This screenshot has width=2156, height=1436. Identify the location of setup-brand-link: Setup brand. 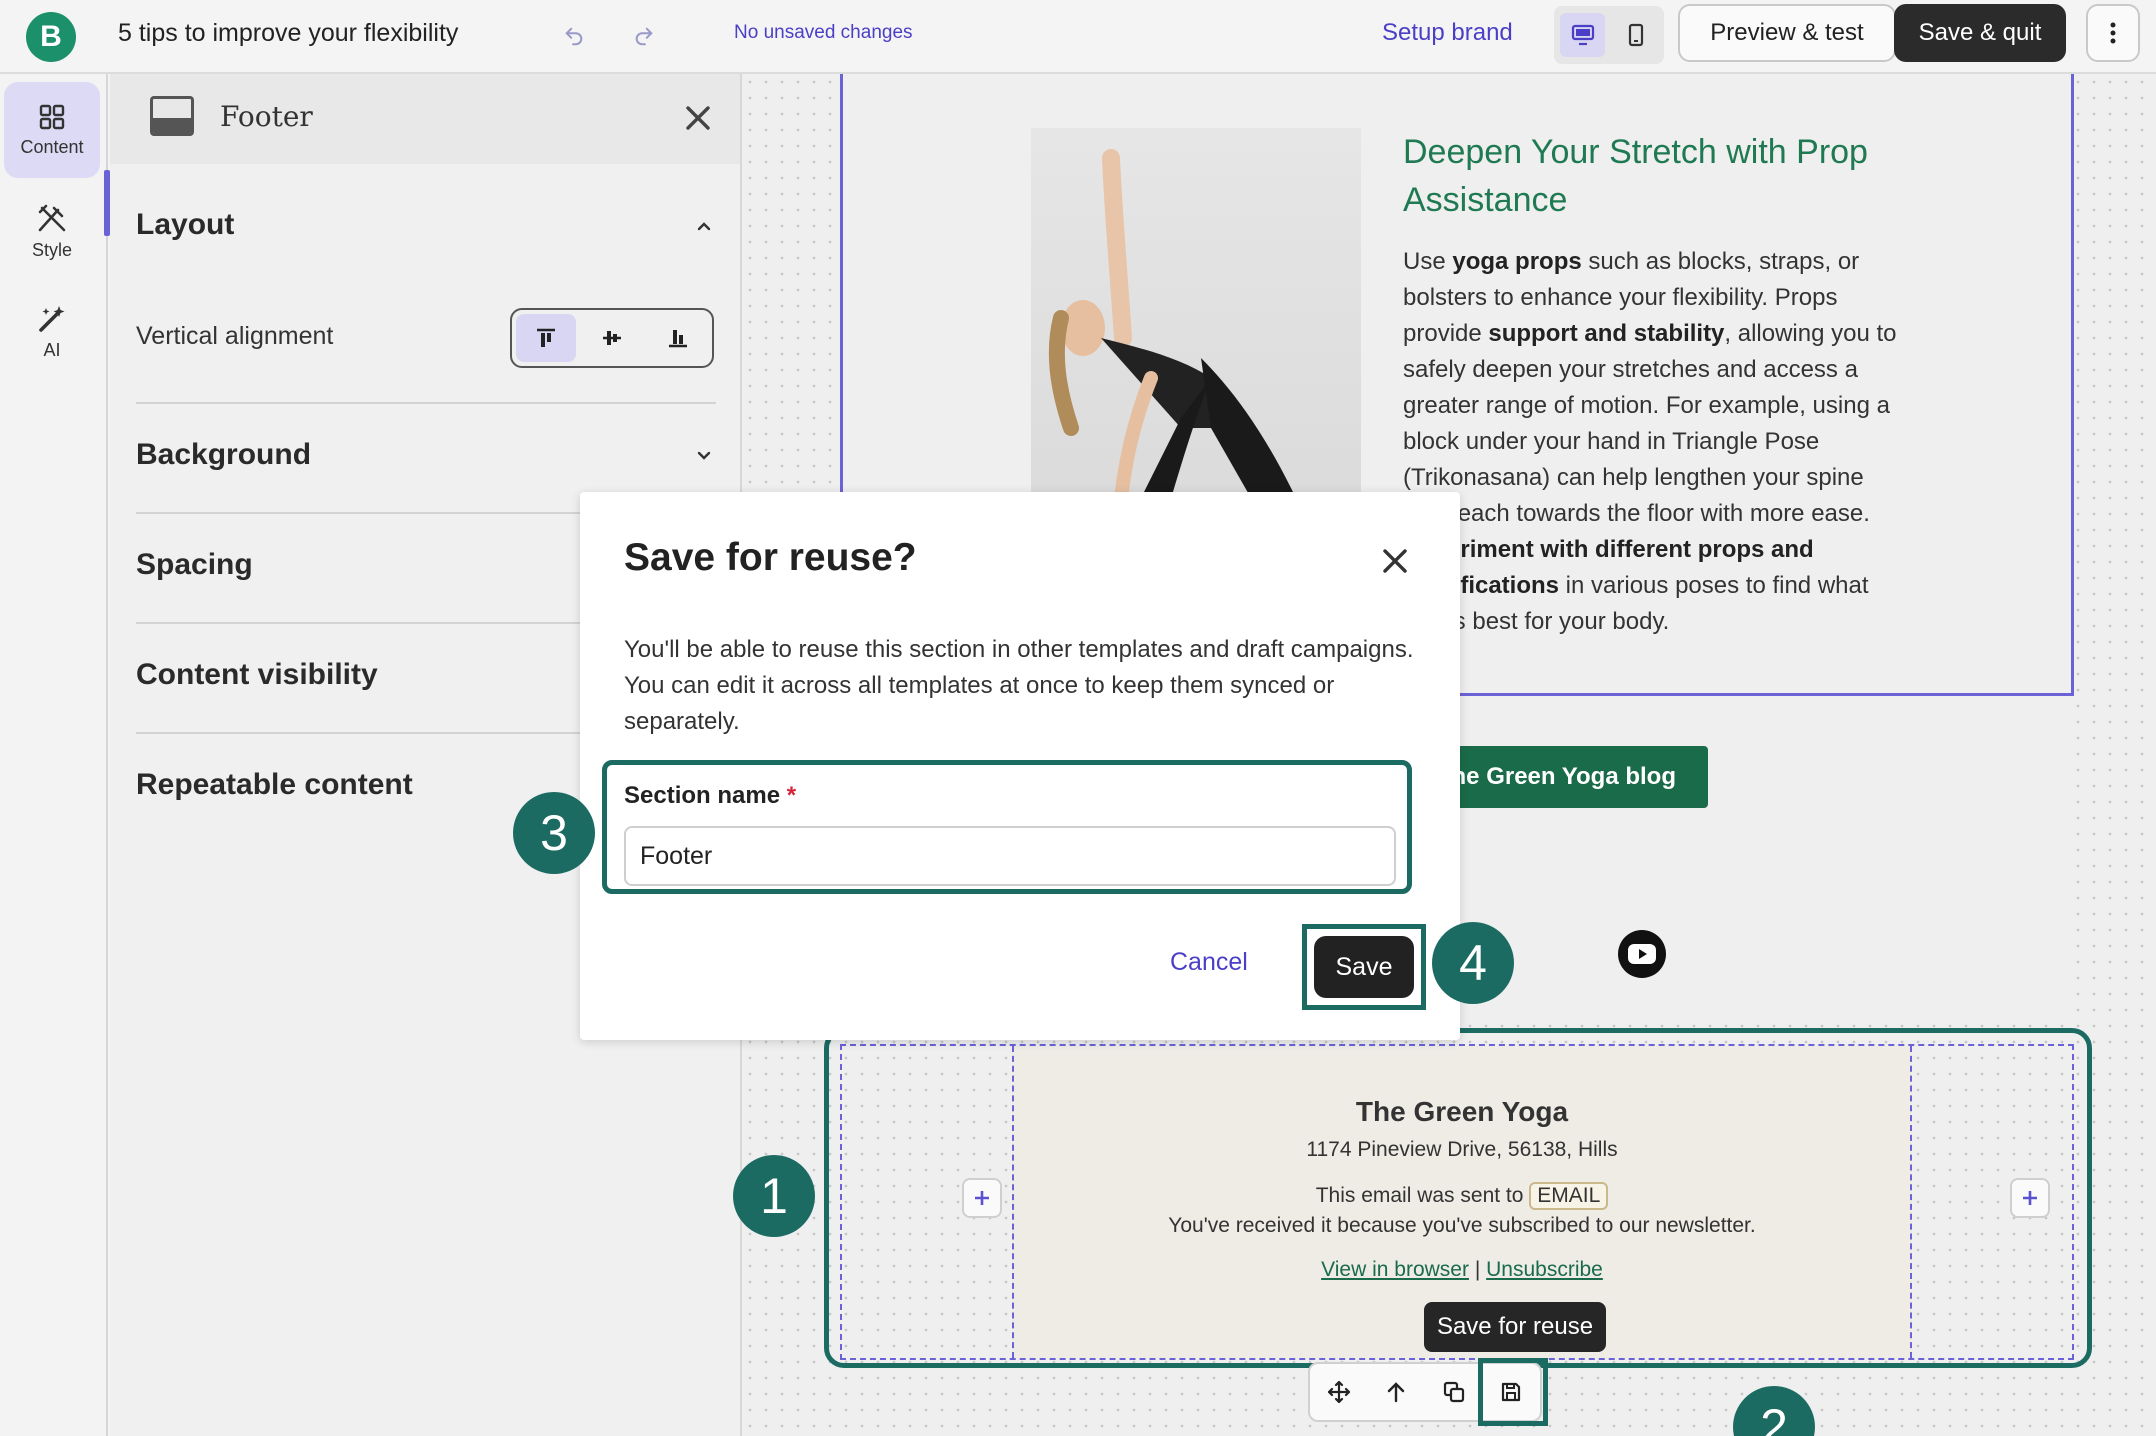
(1447, 33).